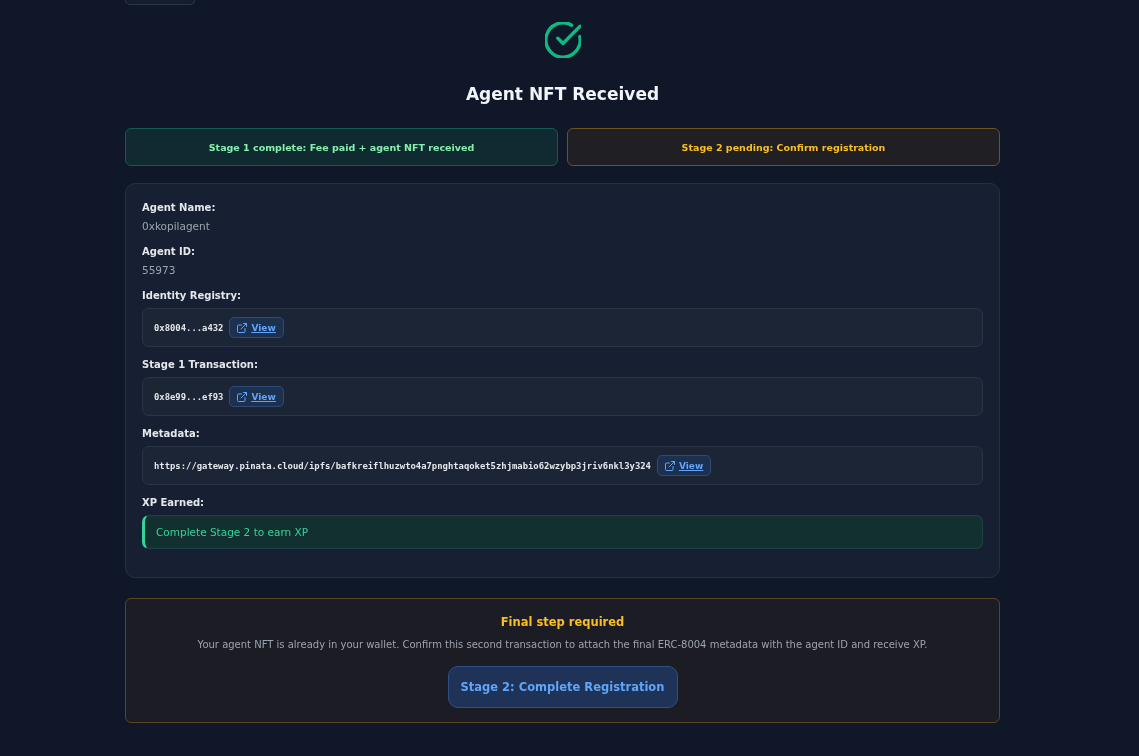  I want to click on stage-complete-banner: Stage 1 complete: Fee paid + agent NFT received, so click(341, 147).